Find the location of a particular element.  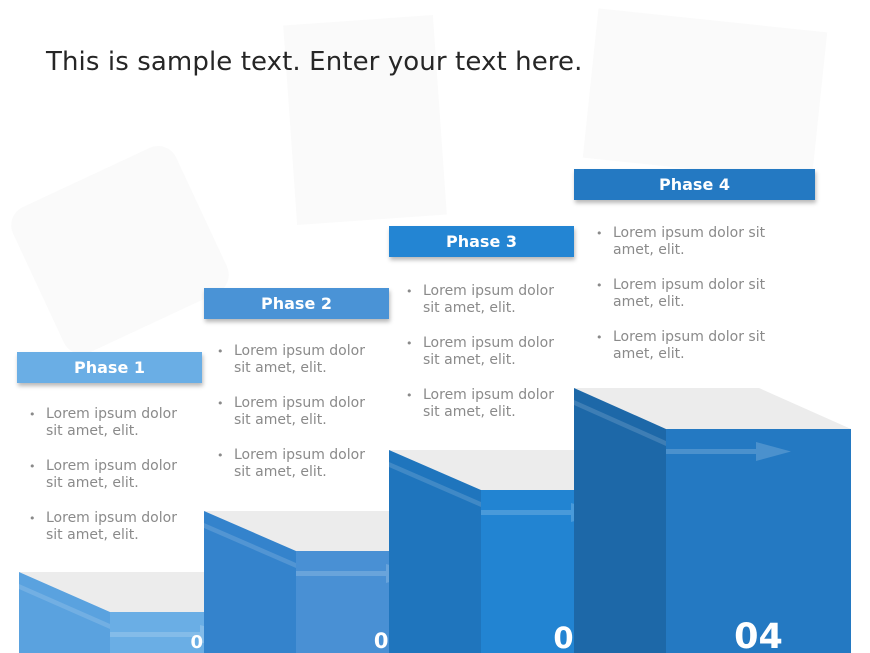

step-4-arrow-shaft is located at coordinates (711, 451).